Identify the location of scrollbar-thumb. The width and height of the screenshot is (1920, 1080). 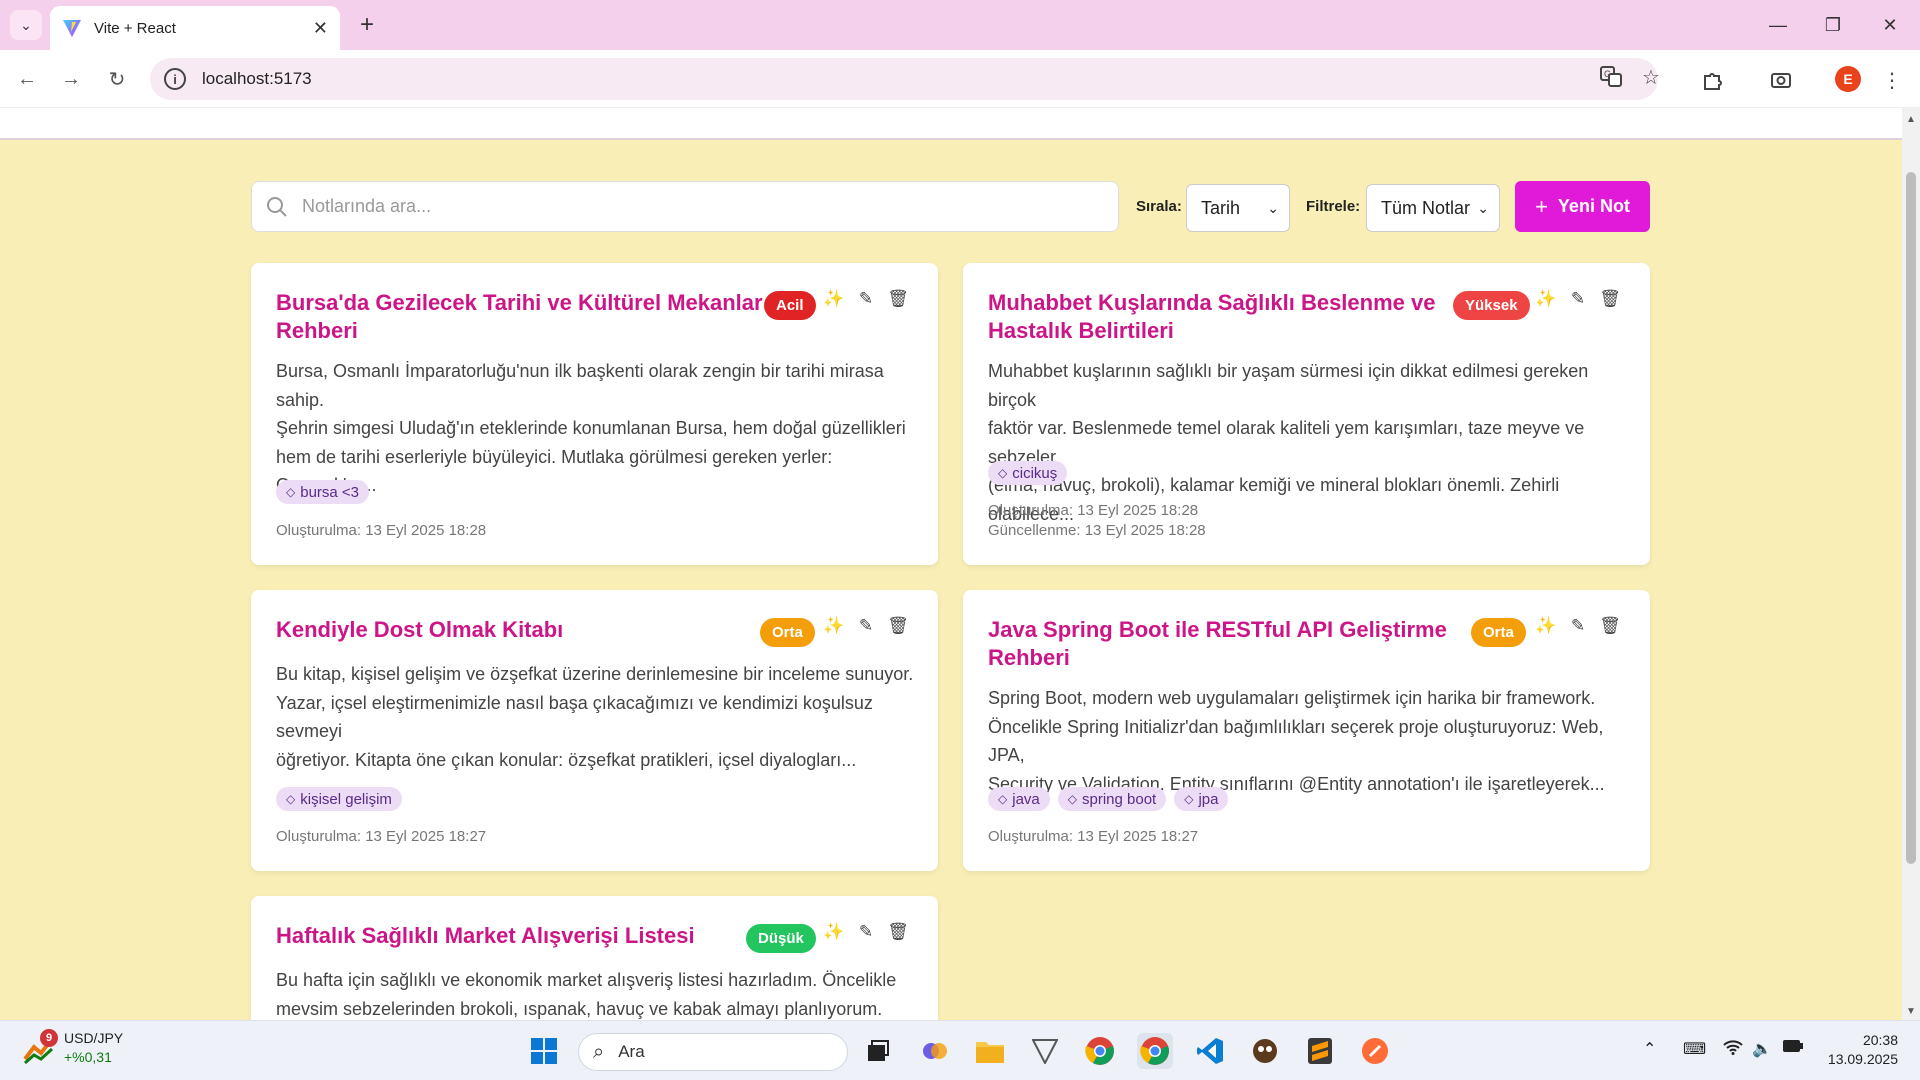
(1911, 518).